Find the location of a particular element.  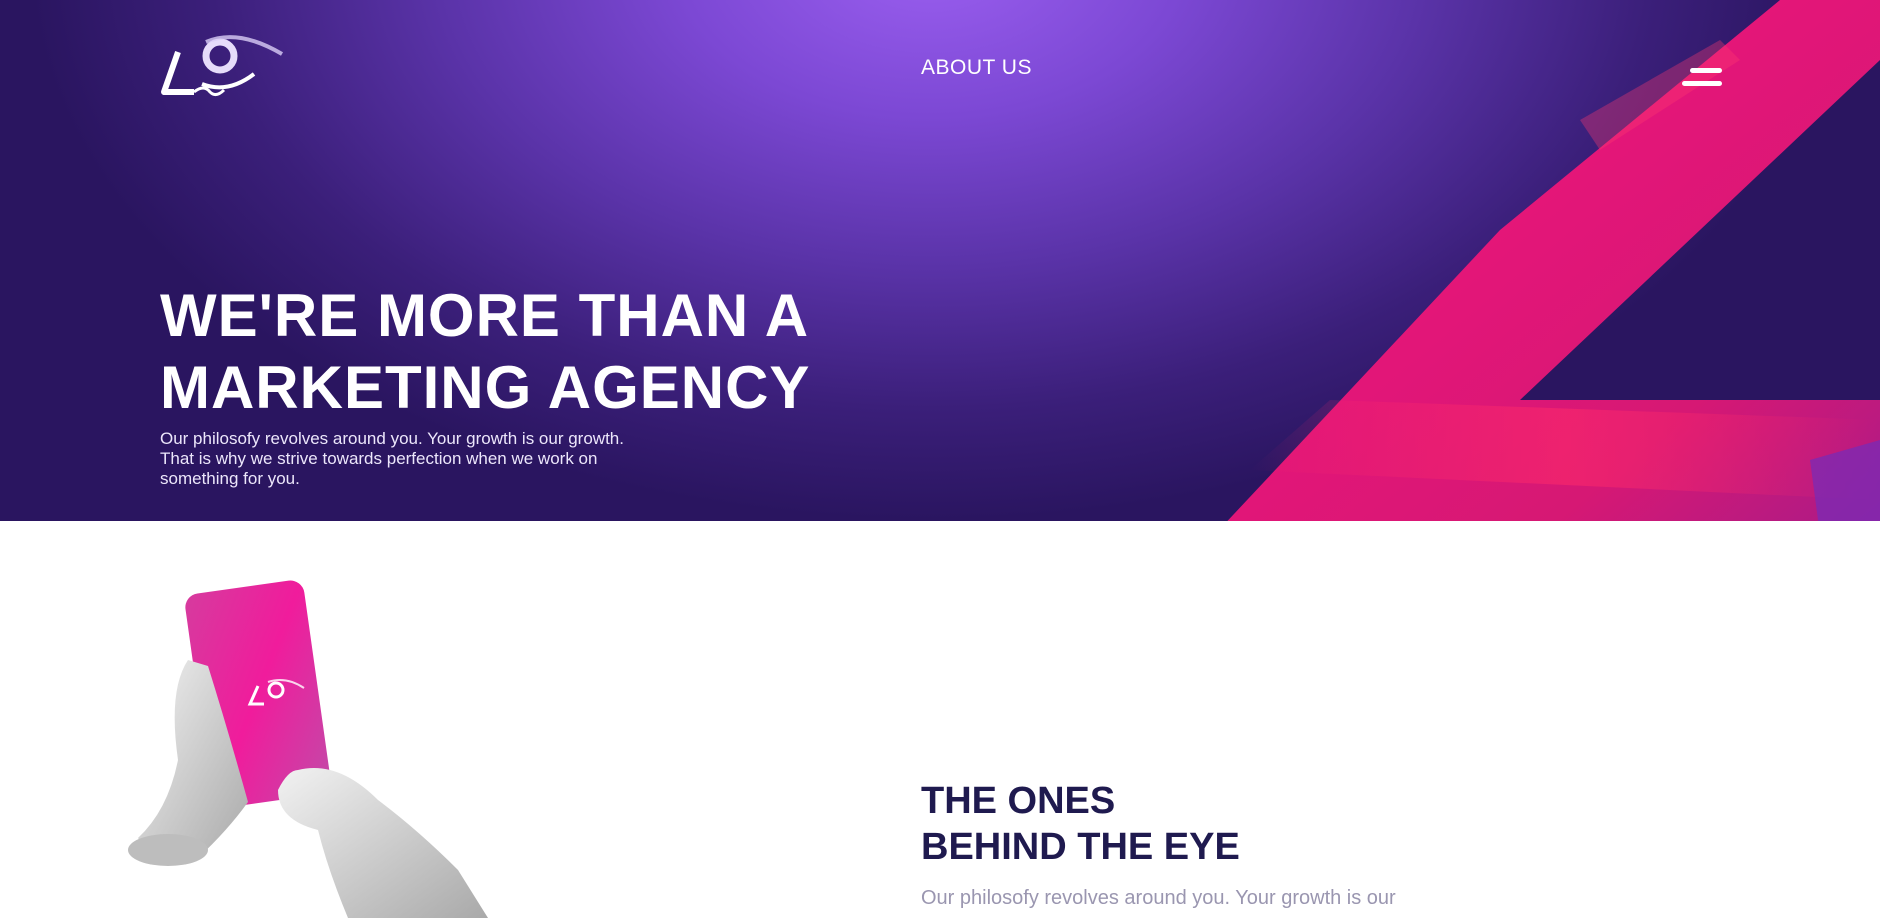

menu-line-top is located at coordinates (1706, 70).